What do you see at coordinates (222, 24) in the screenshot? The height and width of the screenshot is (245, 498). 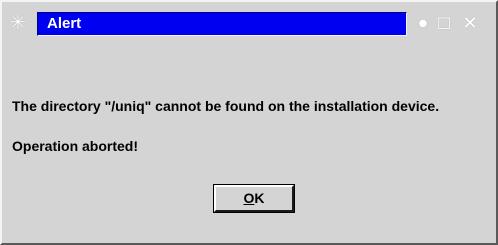 I see `title-bar-highlight: Alert` at bounding box center [222, 24].